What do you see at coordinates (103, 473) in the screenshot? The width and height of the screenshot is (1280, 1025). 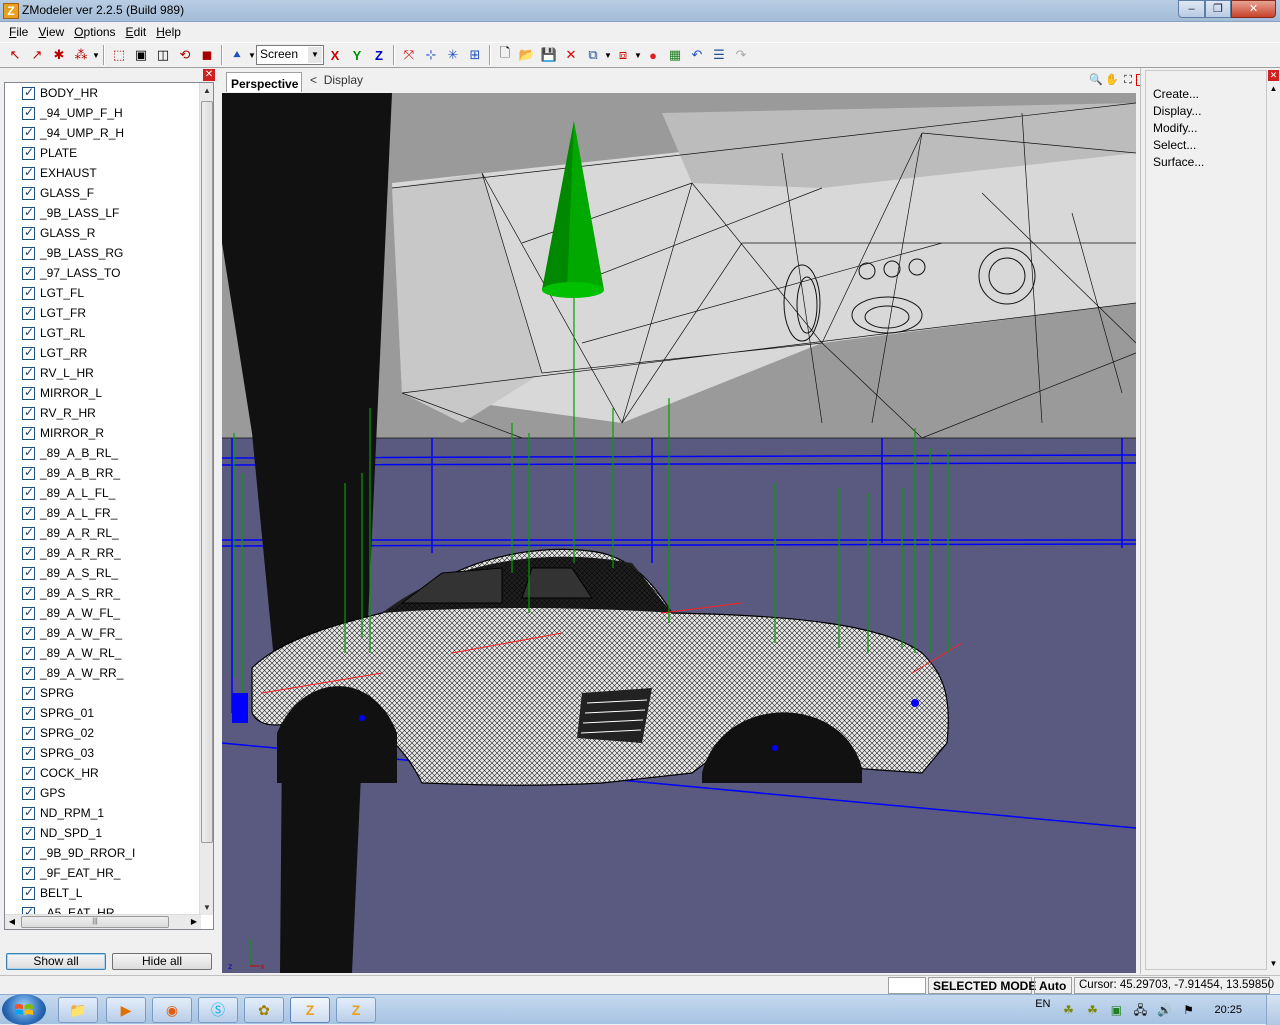 I see `list-item: _89_A_B_RR_` at bounding box center [103, 473].